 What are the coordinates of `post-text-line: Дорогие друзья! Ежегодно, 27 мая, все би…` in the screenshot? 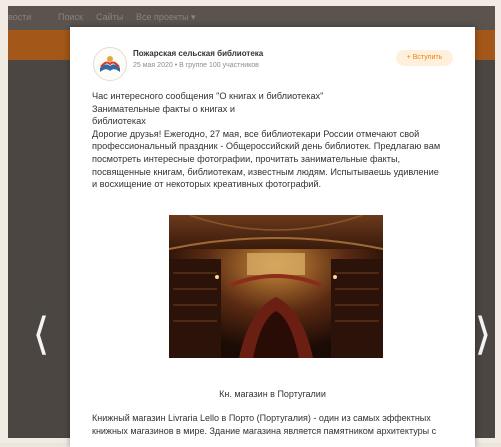 It's located at (256, 133).